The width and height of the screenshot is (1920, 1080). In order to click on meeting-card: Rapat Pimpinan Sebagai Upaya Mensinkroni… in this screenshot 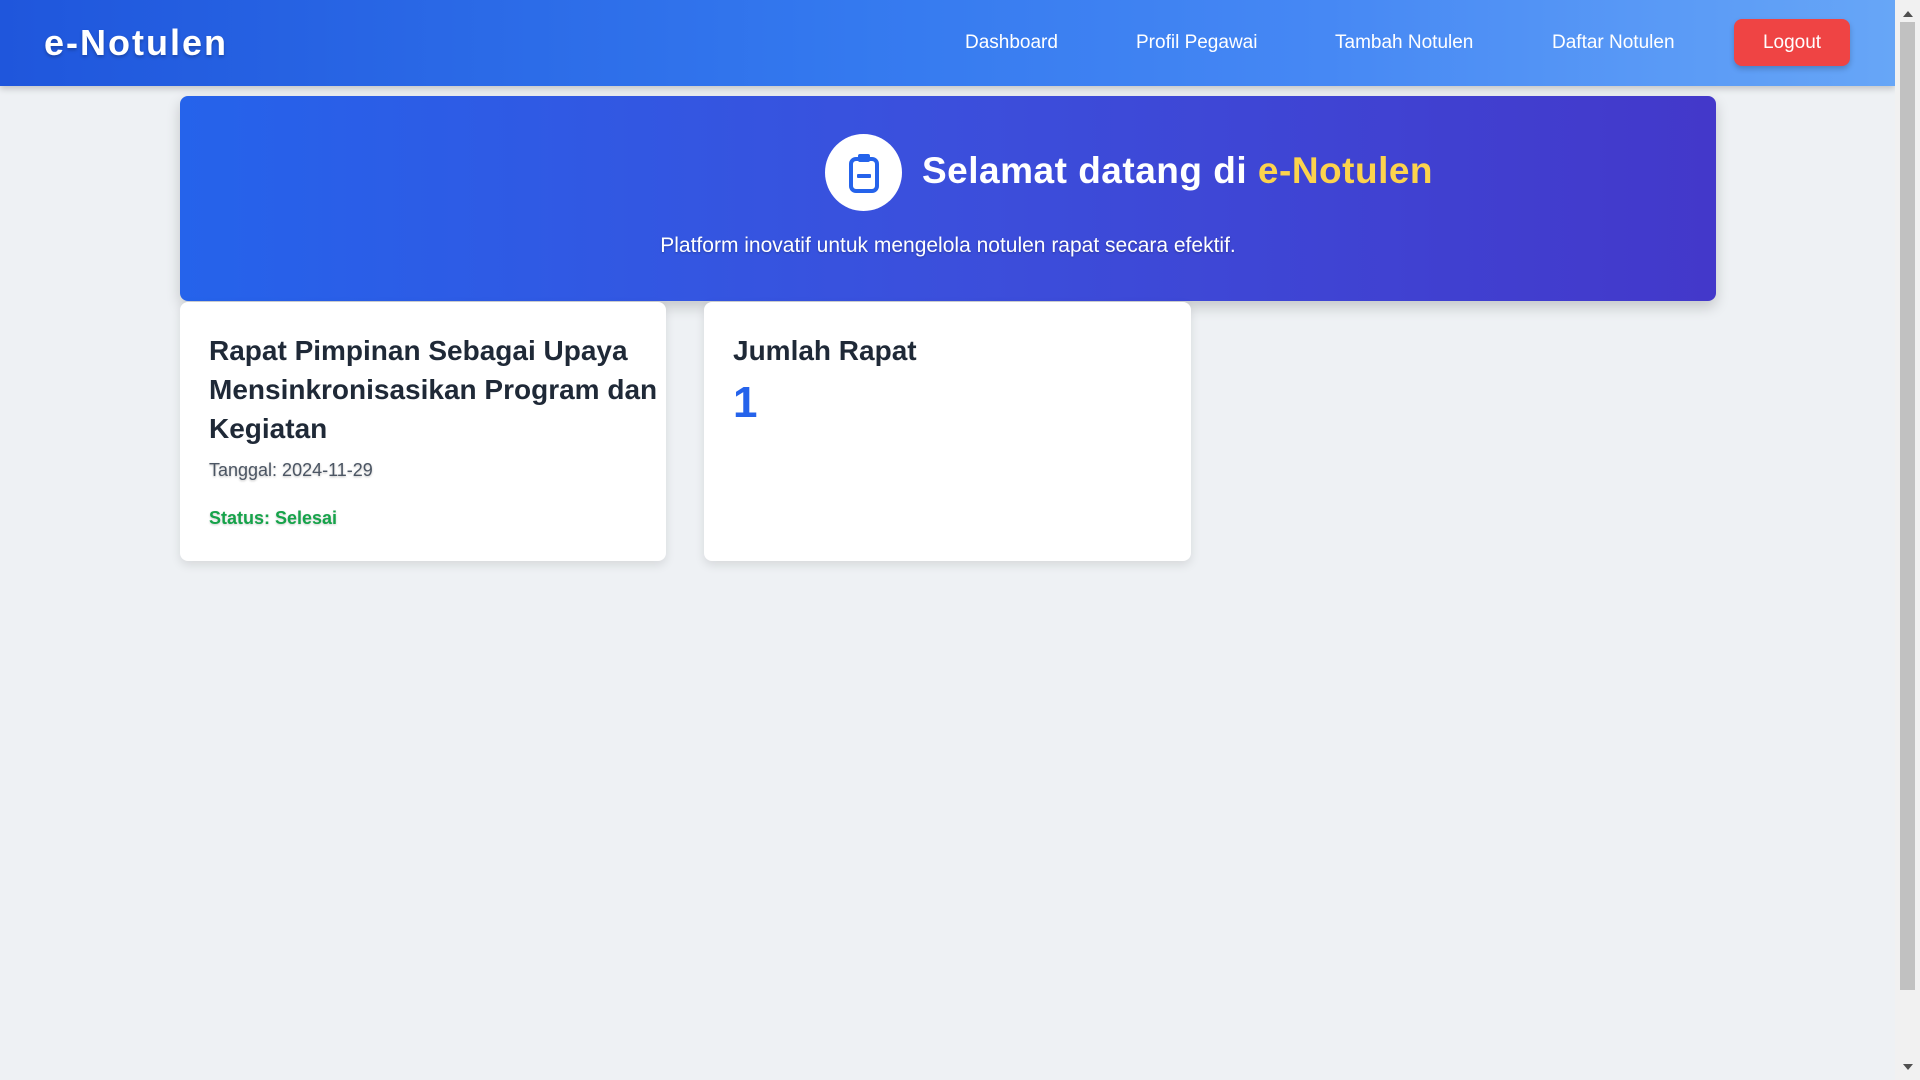, I will do `click(423, 431)`.